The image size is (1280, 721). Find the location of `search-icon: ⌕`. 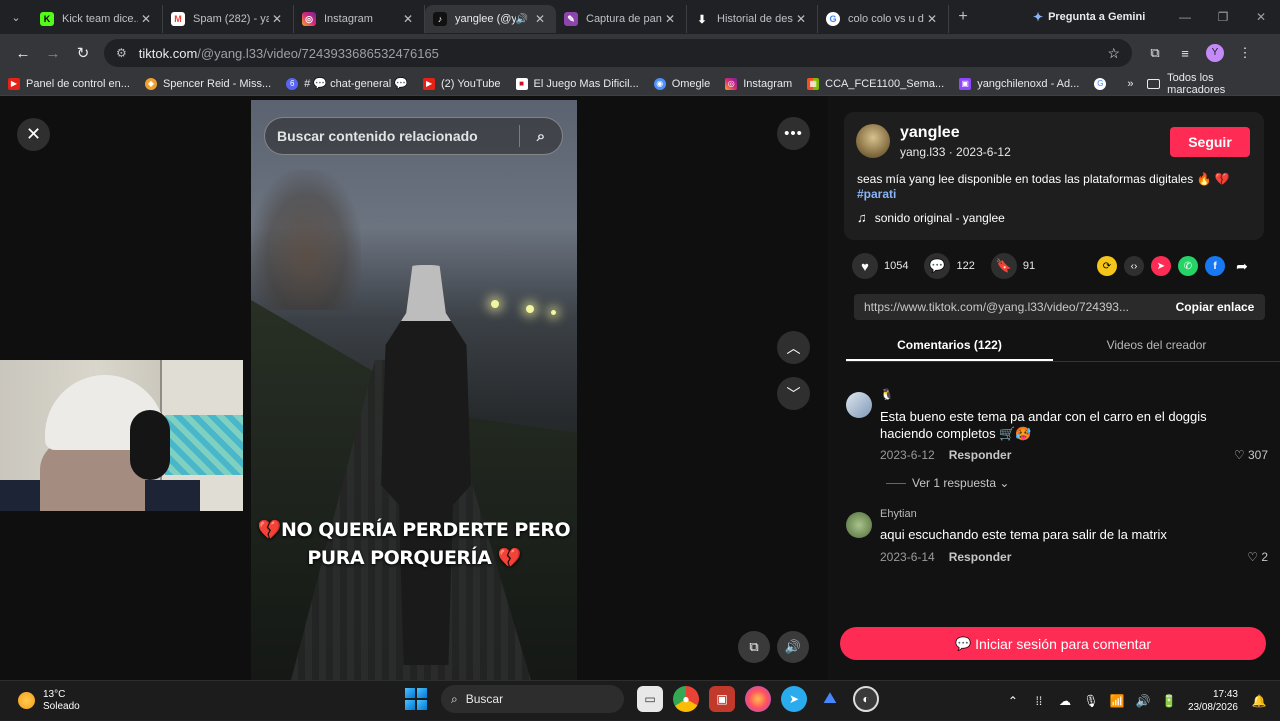

search-icon: ⌕ is located at coordinates (541, 136).